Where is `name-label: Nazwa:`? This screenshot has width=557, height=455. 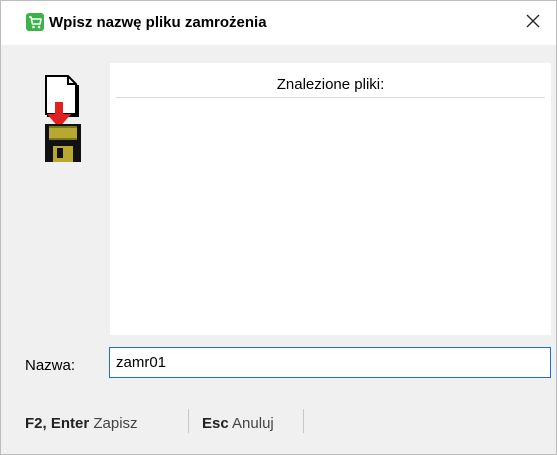
name-label: Nazwa: is located at coordinates (50, 365).